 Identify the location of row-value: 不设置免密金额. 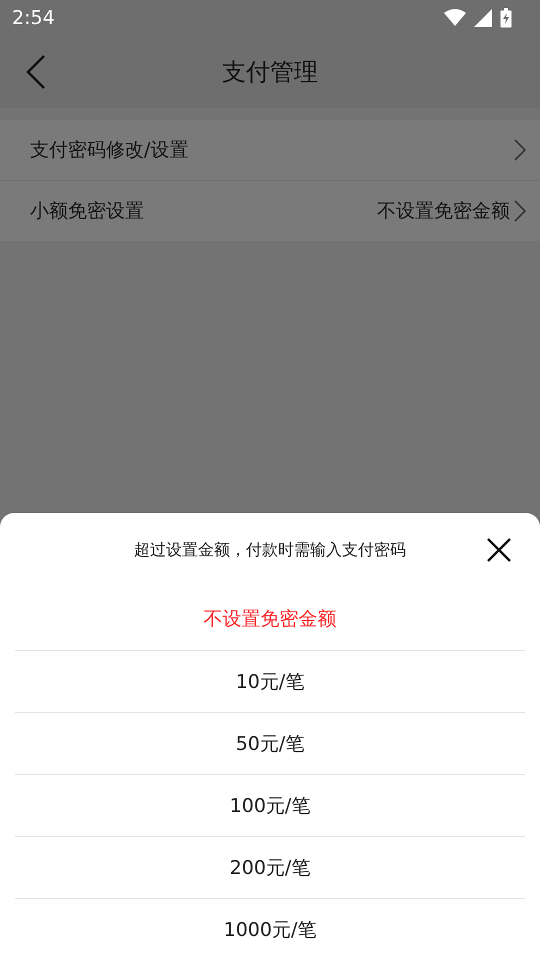
(443, 211).